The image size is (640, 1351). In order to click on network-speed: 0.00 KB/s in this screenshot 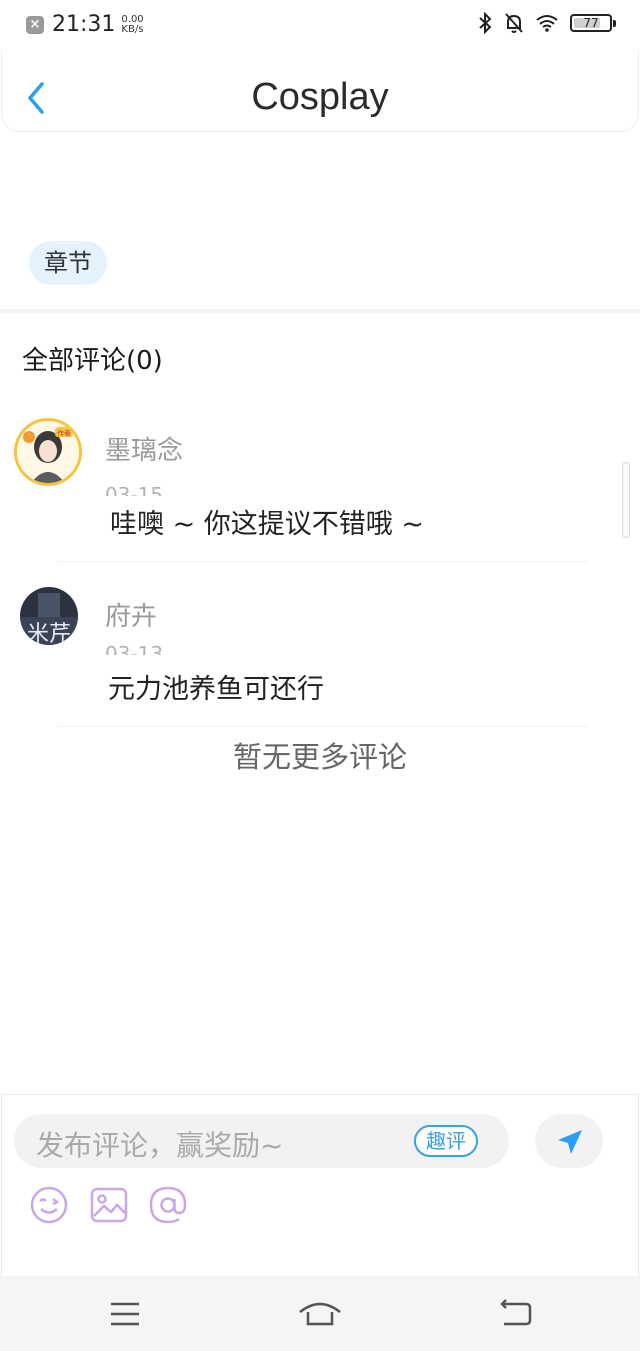, I will do `click(132, 24)`.